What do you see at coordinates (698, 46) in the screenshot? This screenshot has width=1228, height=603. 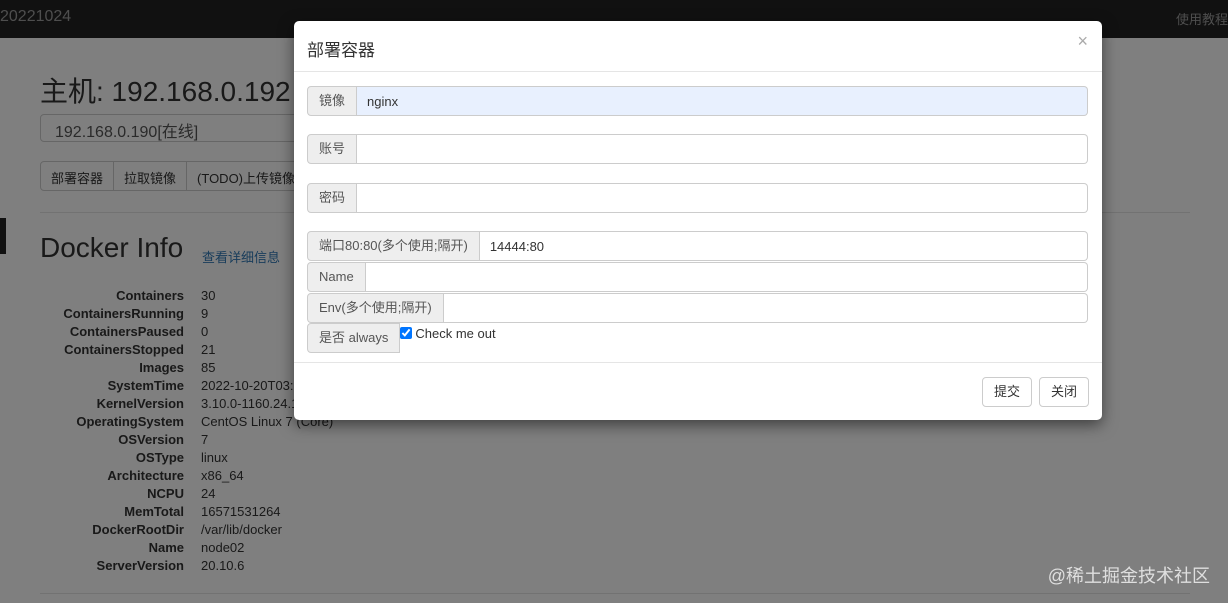 I see `modal-header: 部署容器 ×` at bounding box center [698, 46].